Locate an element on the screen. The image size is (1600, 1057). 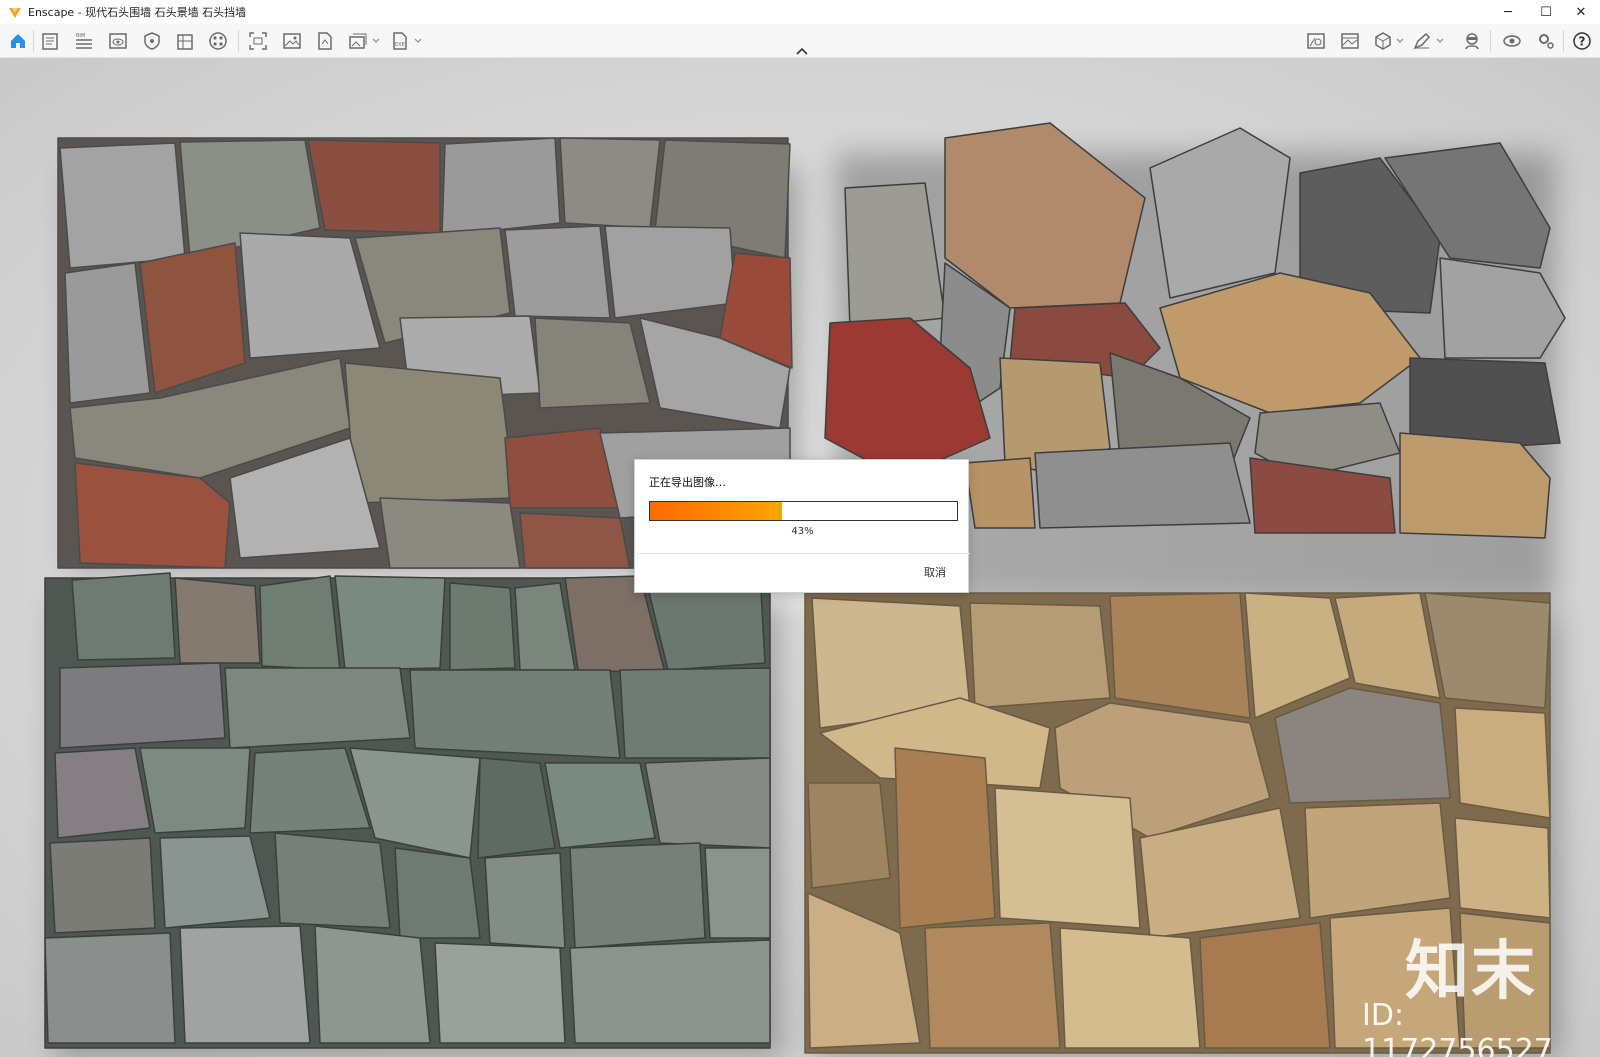
vr-headset-icon is located at coordinates (1472, 41).